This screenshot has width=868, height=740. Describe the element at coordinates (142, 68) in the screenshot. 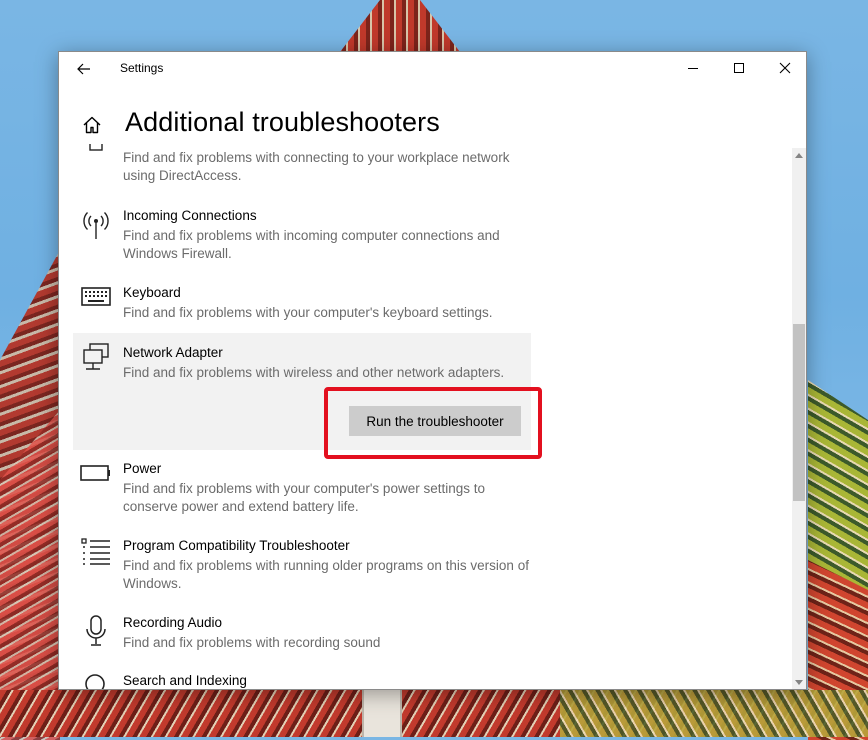

I see `window-title: Settings` at that location.